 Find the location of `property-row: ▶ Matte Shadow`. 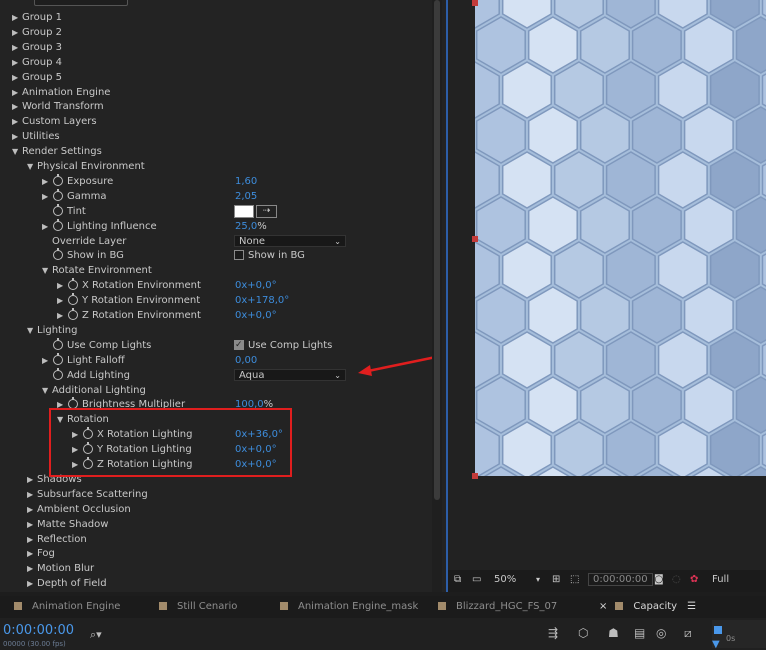

property-row: ▶ Matte Shadow is located at coordinates (215, 524).